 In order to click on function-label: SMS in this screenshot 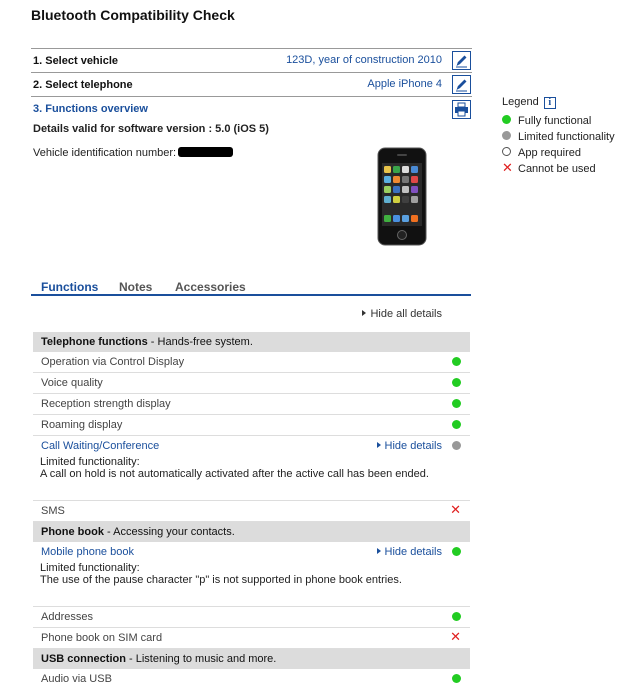, I will do `click(53, 511)`.